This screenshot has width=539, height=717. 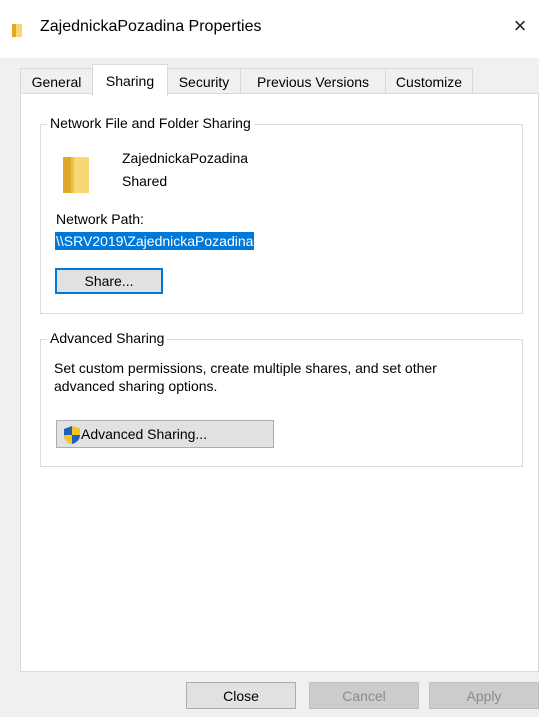 I want to click on window-title: ZajednickaPozadina Properties, so click(x=151, y=26).